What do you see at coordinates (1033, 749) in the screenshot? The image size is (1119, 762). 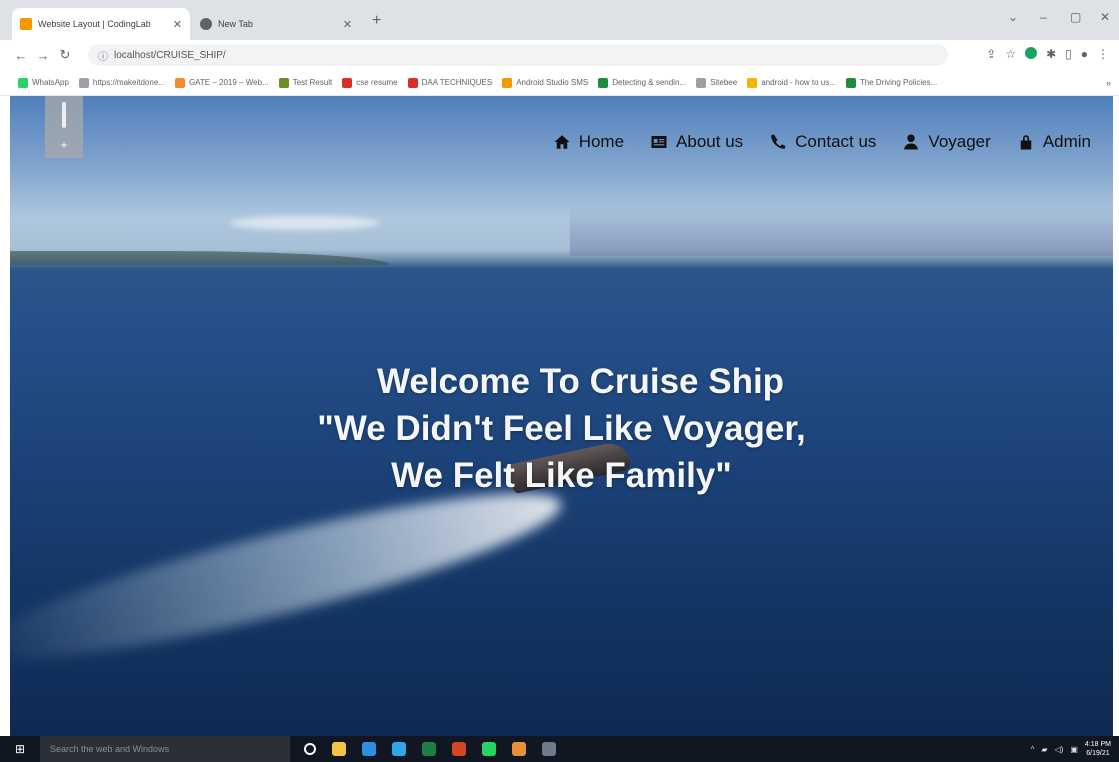 I see `tray-chevron-icon: ^` at bounding box center [1033, 749].